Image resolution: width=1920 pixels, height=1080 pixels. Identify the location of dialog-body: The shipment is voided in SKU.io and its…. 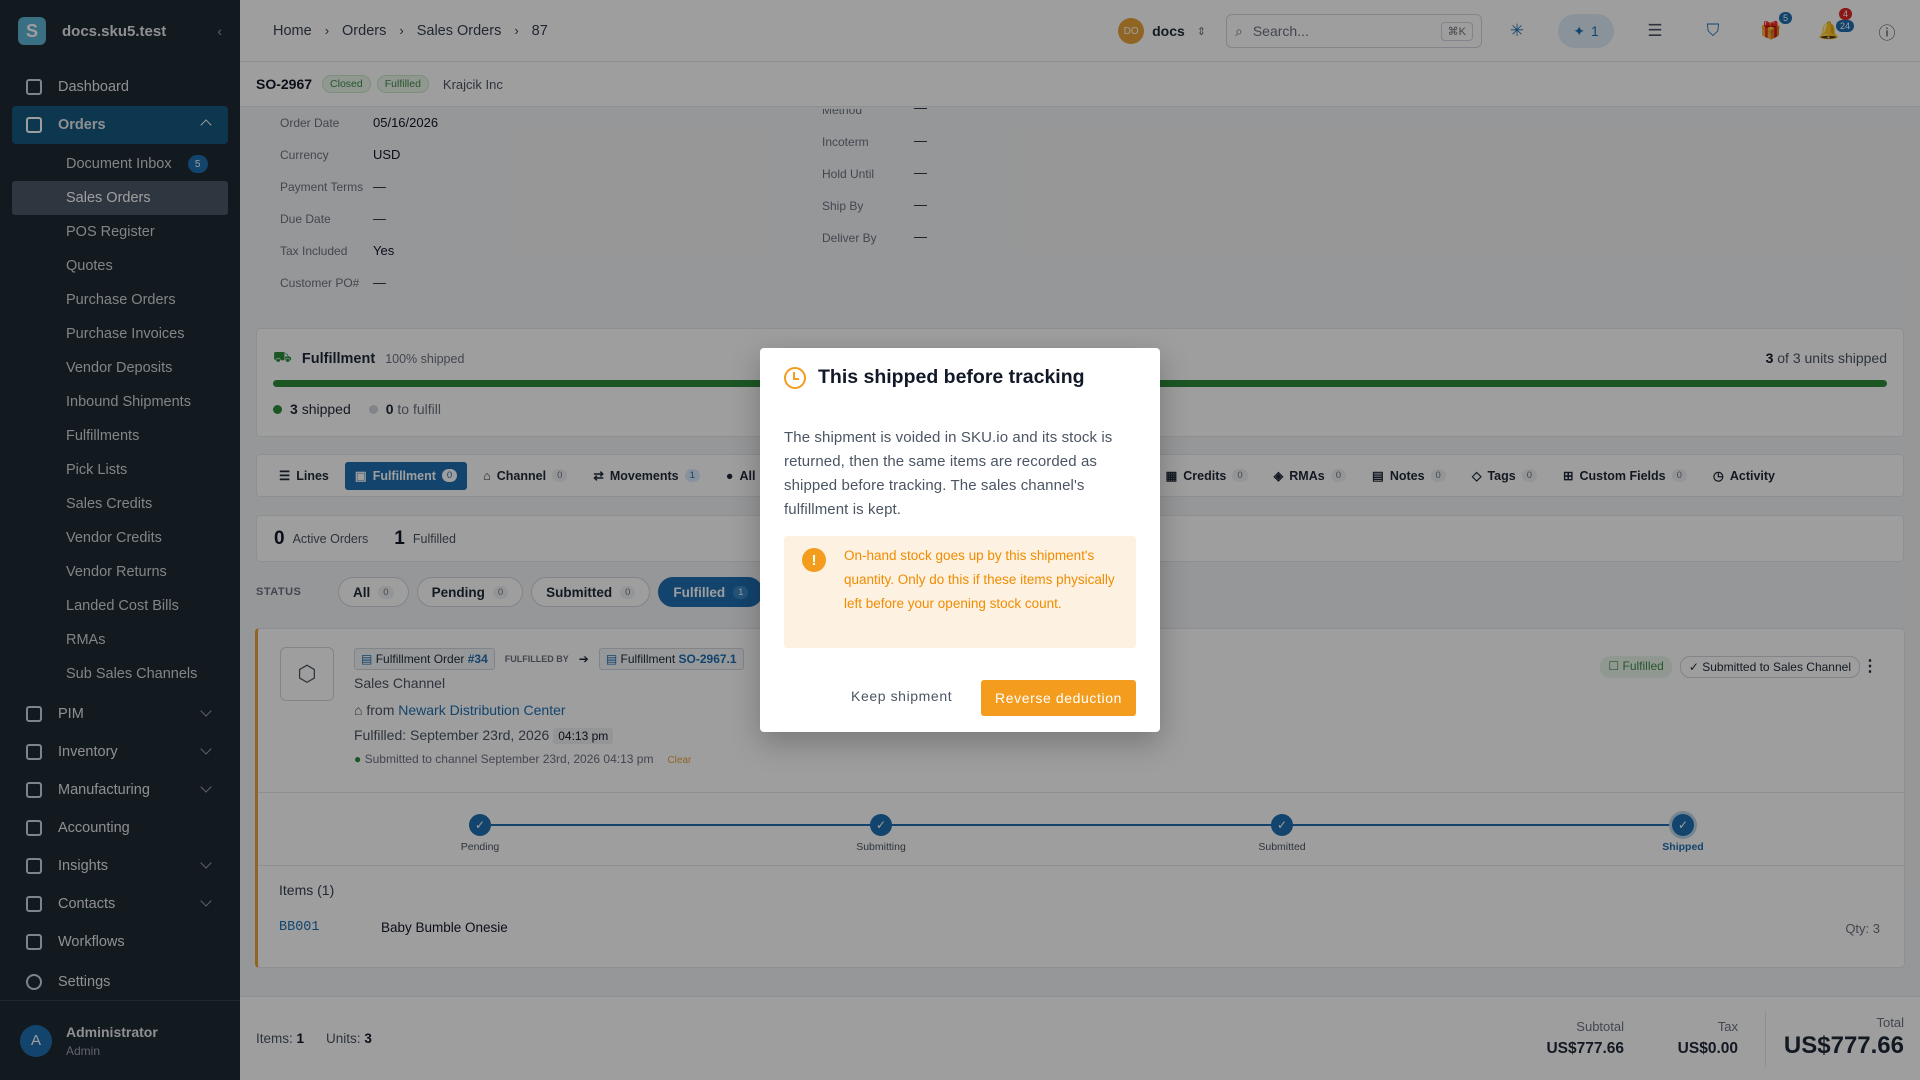
(948, 473).